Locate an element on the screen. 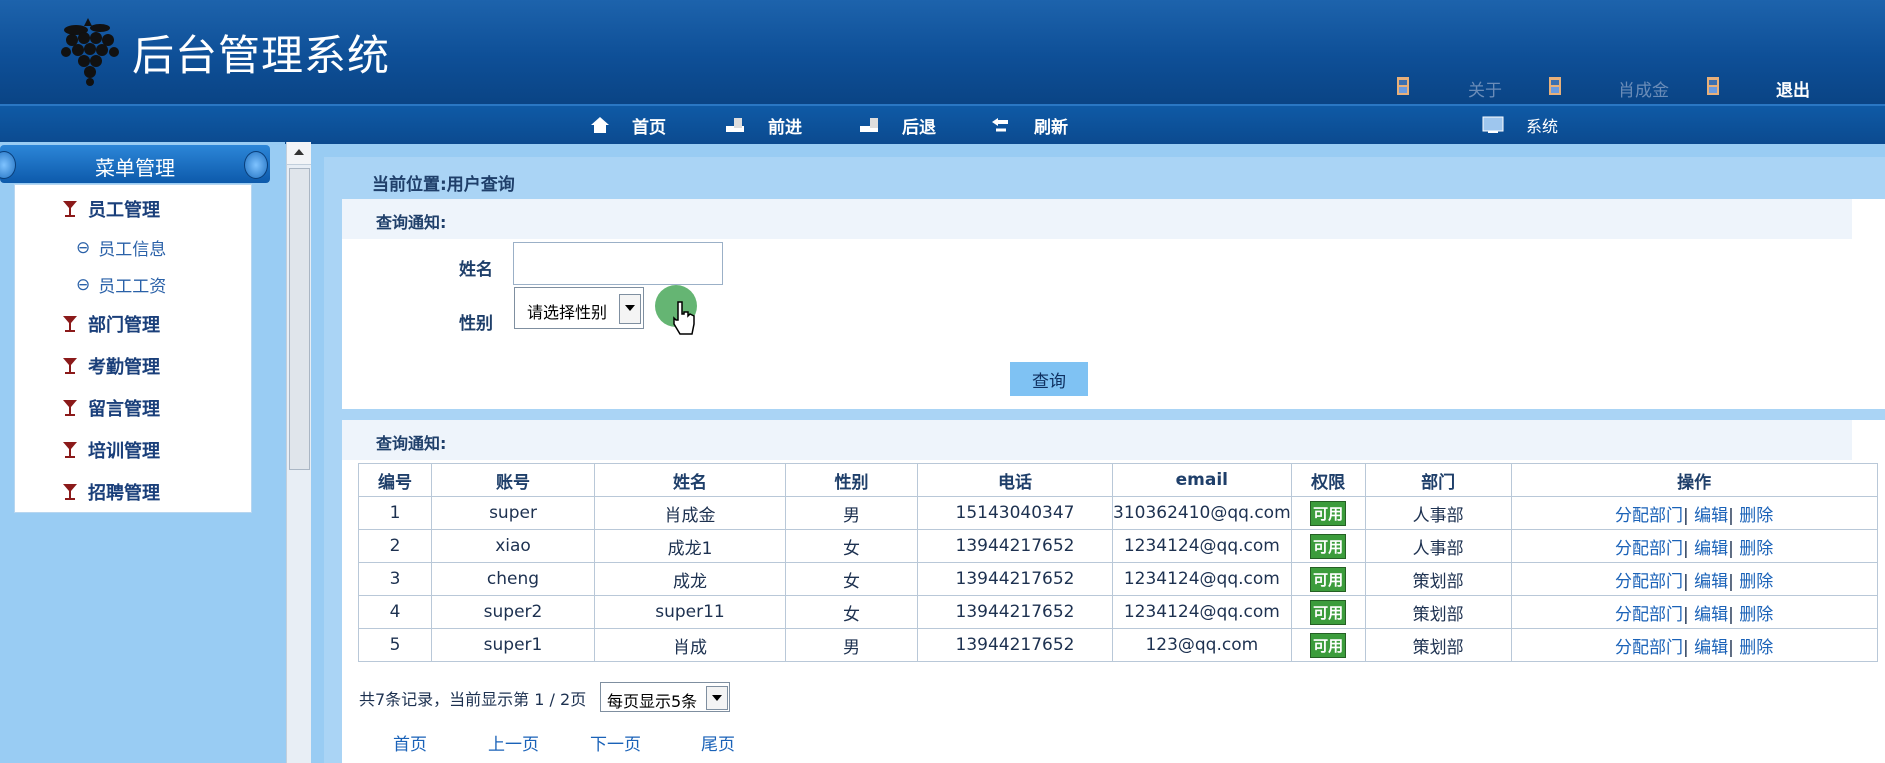 The height and width of the screenshot is (763, 1885). cell-account: super2 is located at coordinates (513, 612).